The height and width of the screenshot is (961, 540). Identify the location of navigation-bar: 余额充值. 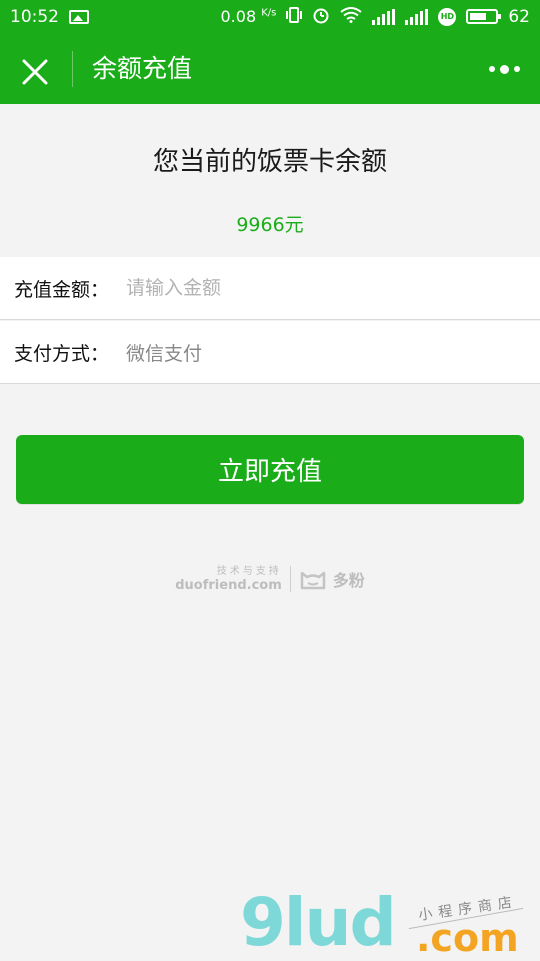
(270, 68).